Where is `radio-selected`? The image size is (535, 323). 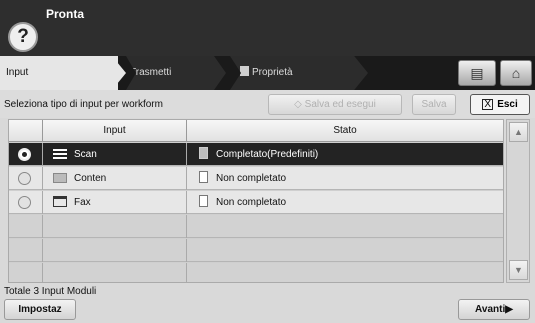 radio-selected is located at coordinates (24, 154).